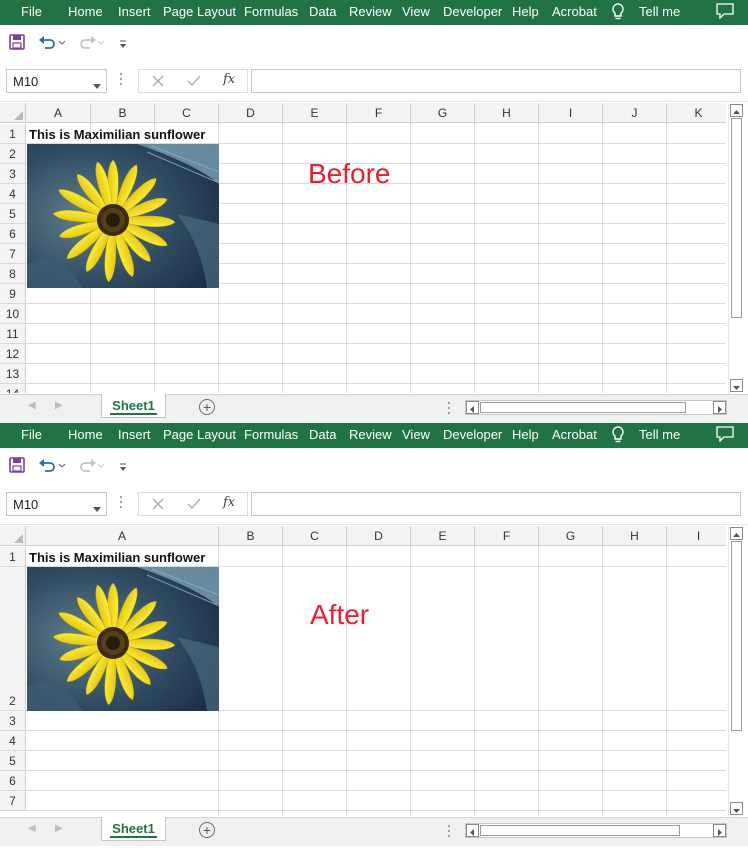 The image size is (748, 848). What do you see at coordinates (659, 434) in the screenshot?
I see `menu-tell-me: Tell me` at bounding box center [659, 434].